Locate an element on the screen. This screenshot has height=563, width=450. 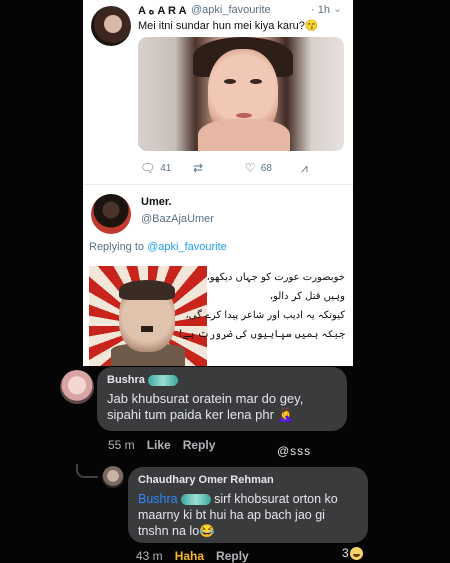
reply-icon: 🗨 is located at coordinates (148, 168).